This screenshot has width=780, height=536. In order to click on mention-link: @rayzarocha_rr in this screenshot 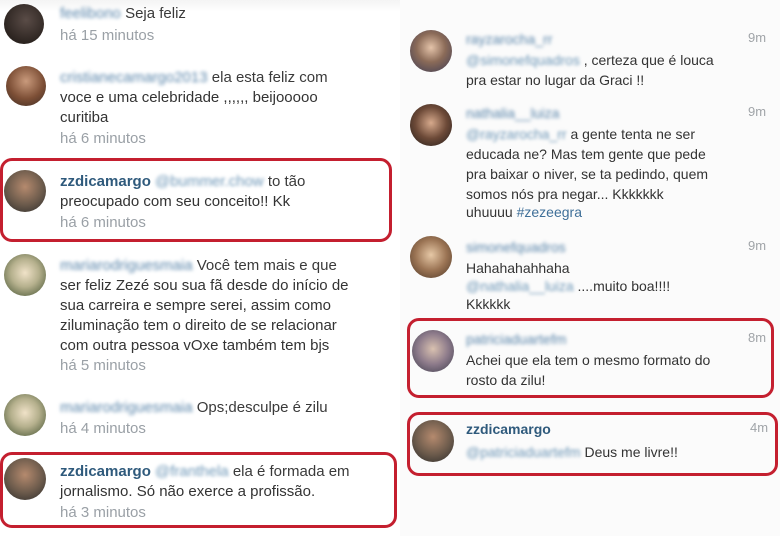, I will do `click(516, 134)`.